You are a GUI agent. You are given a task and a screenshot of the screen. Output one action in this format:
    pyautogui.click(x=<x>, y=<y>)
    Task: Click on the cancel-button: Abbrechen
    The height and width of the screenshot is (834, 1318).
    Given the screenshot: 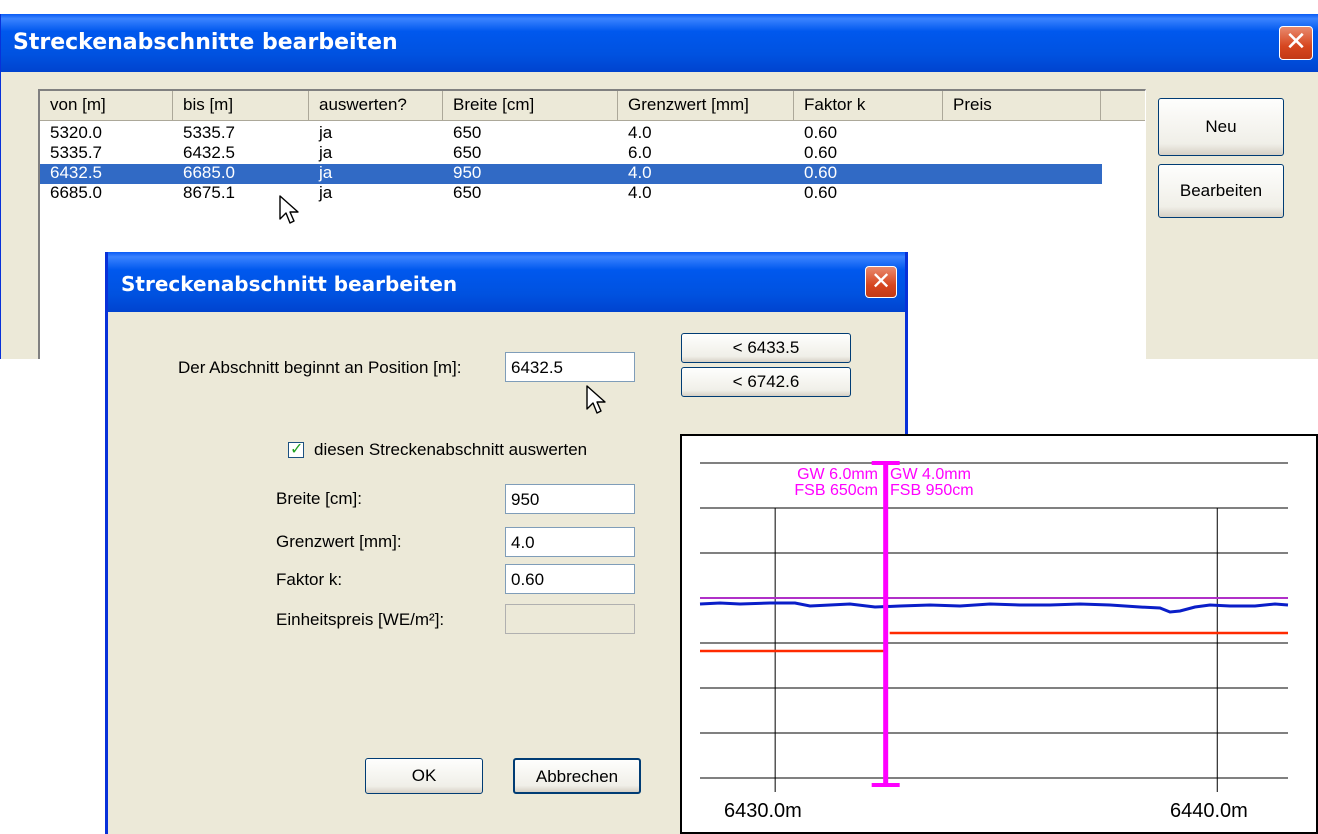 What is the action you would take?
    pyautogui.click(x=577, y=776)
    